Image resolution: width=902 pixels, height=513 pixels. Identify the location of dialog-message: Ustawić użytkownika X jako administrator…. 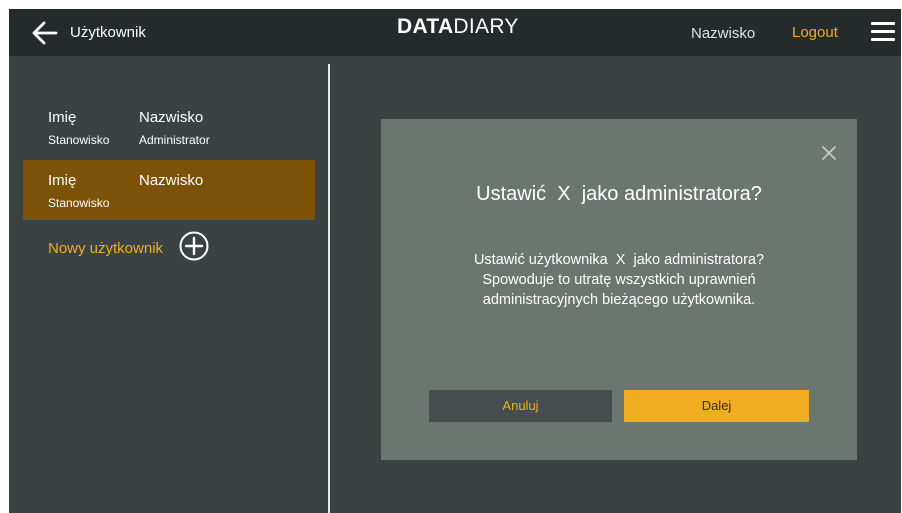
(619, 280).